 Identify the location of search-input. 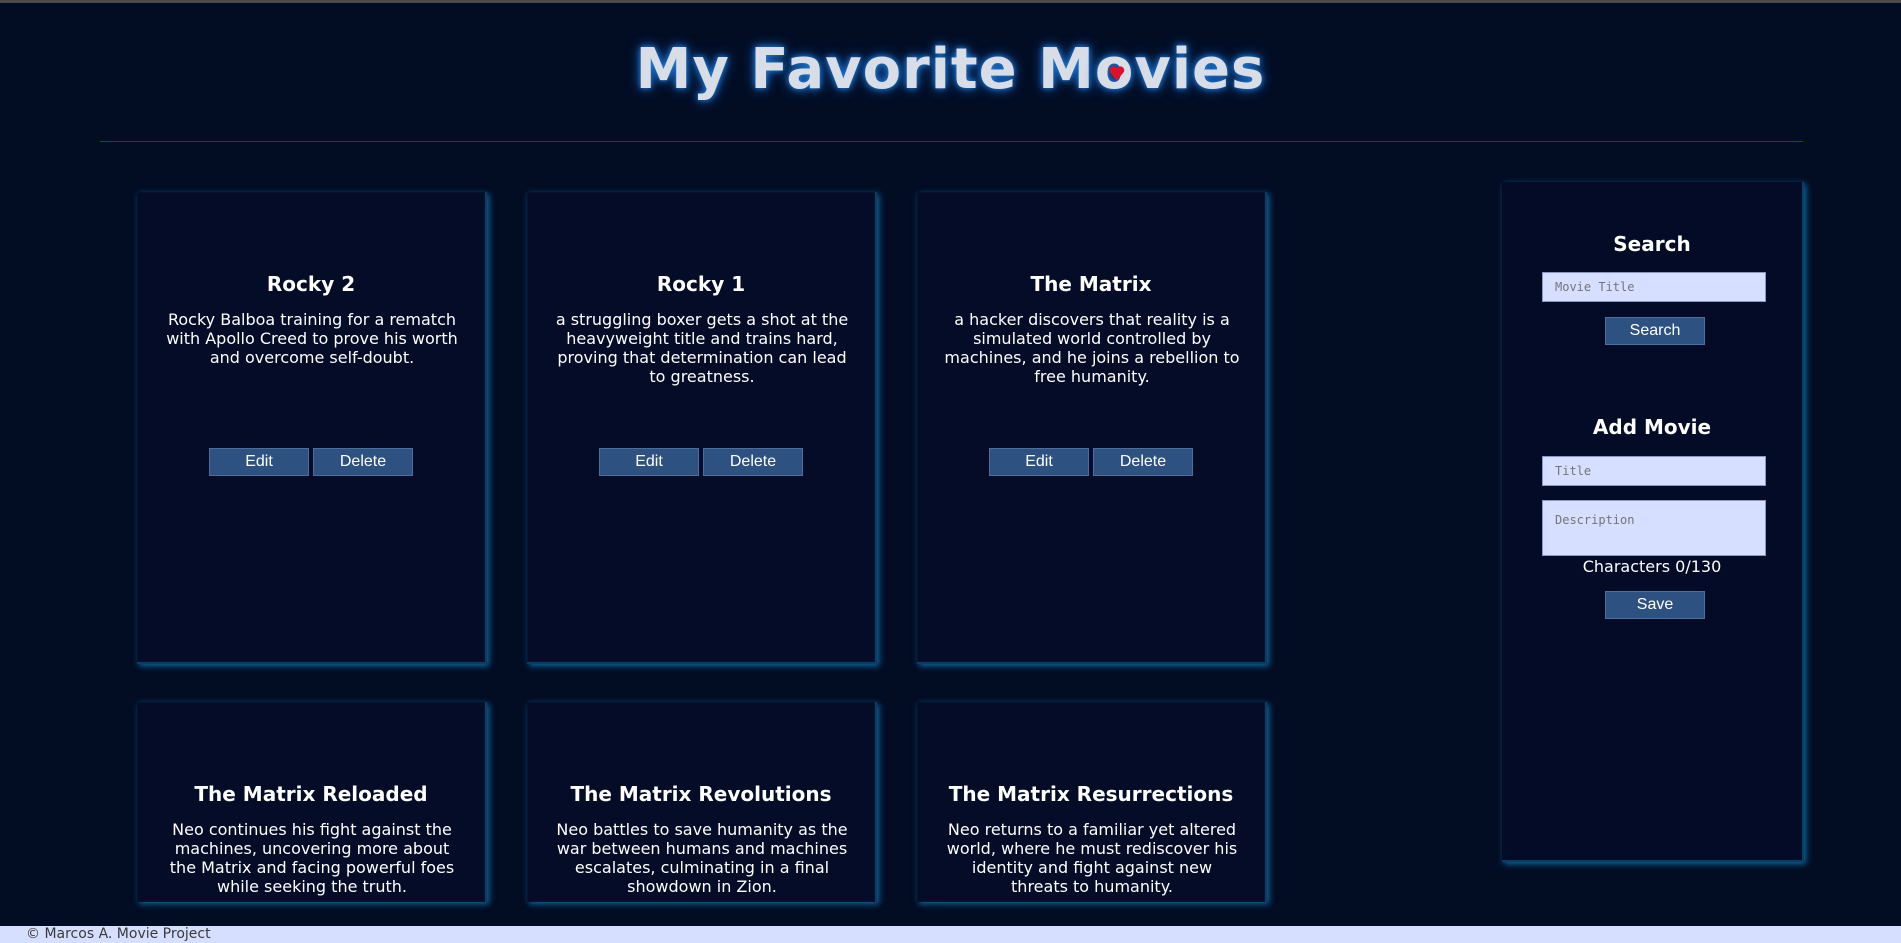
(1654, 287).